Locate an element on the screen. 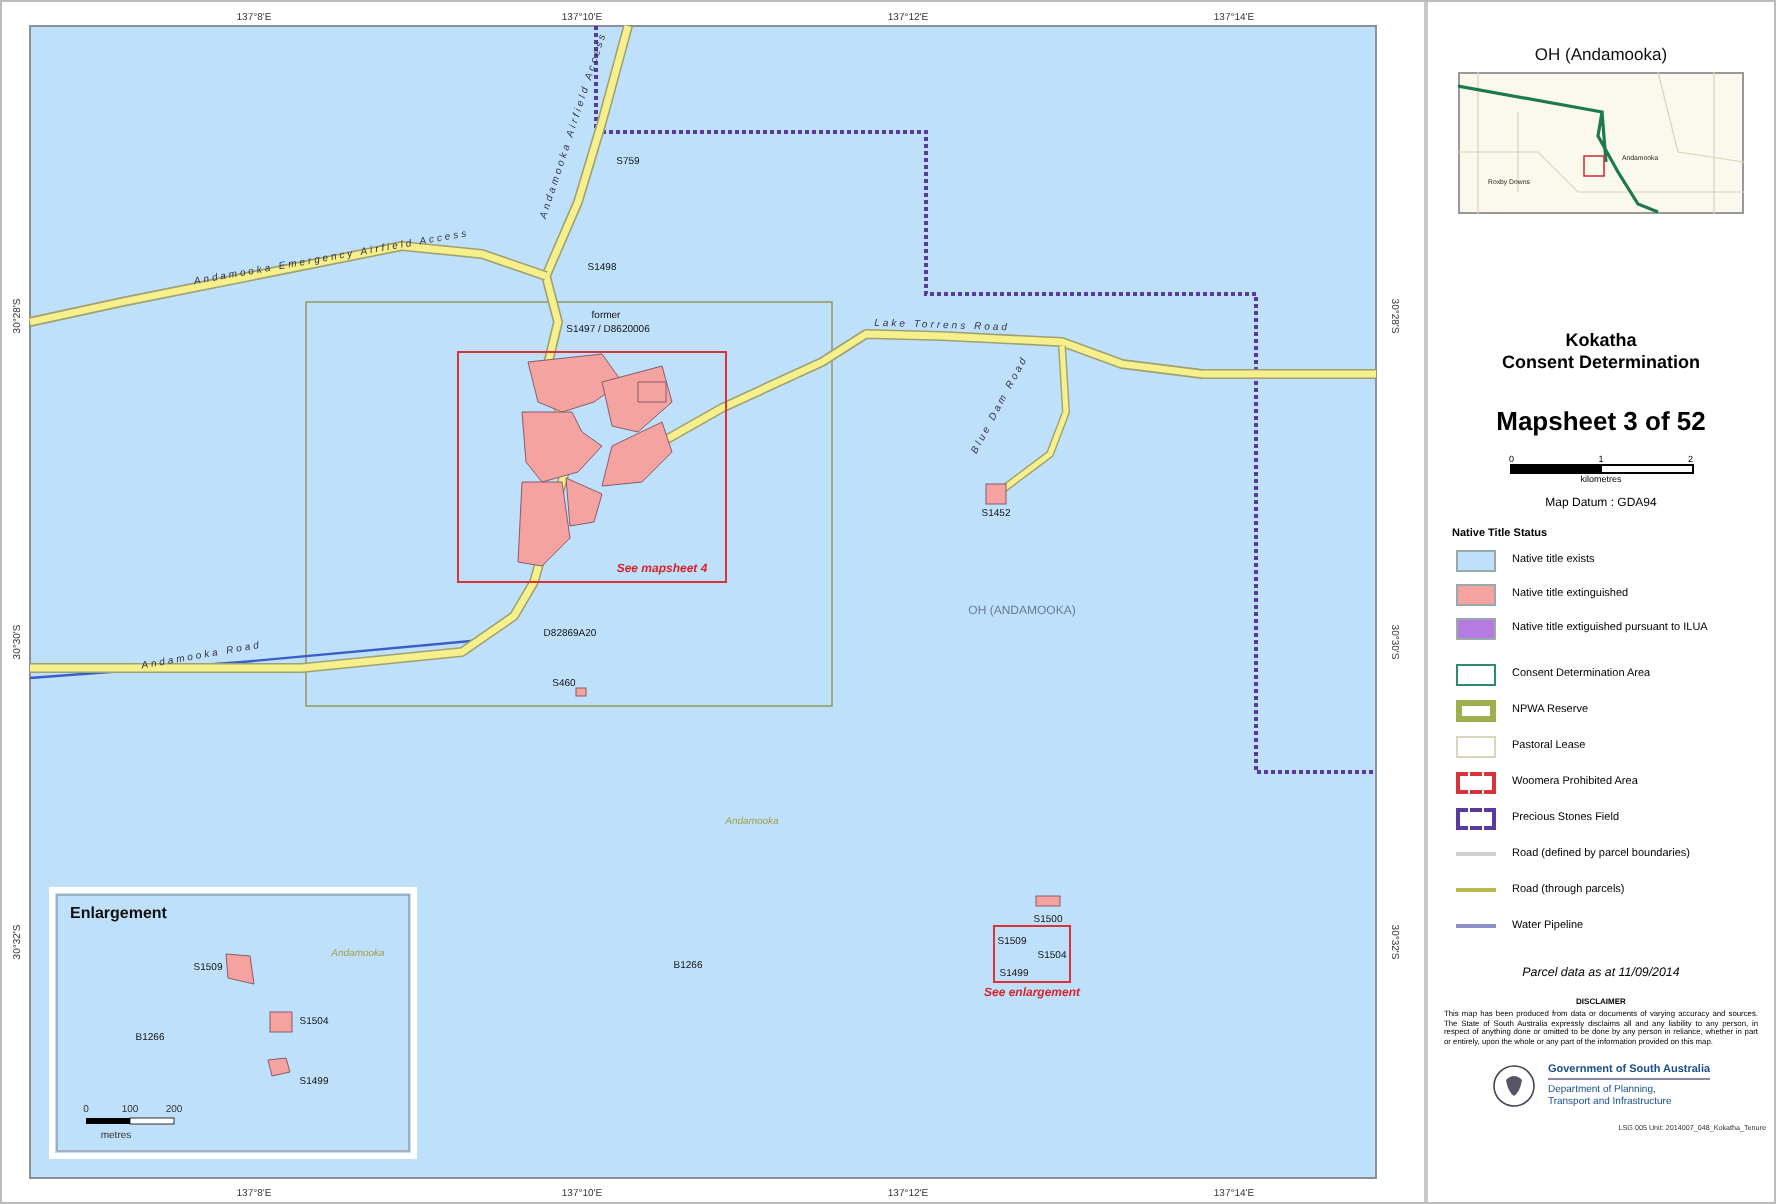  location-title: OH (Andamooka) is located at coordinates (1601, 54).